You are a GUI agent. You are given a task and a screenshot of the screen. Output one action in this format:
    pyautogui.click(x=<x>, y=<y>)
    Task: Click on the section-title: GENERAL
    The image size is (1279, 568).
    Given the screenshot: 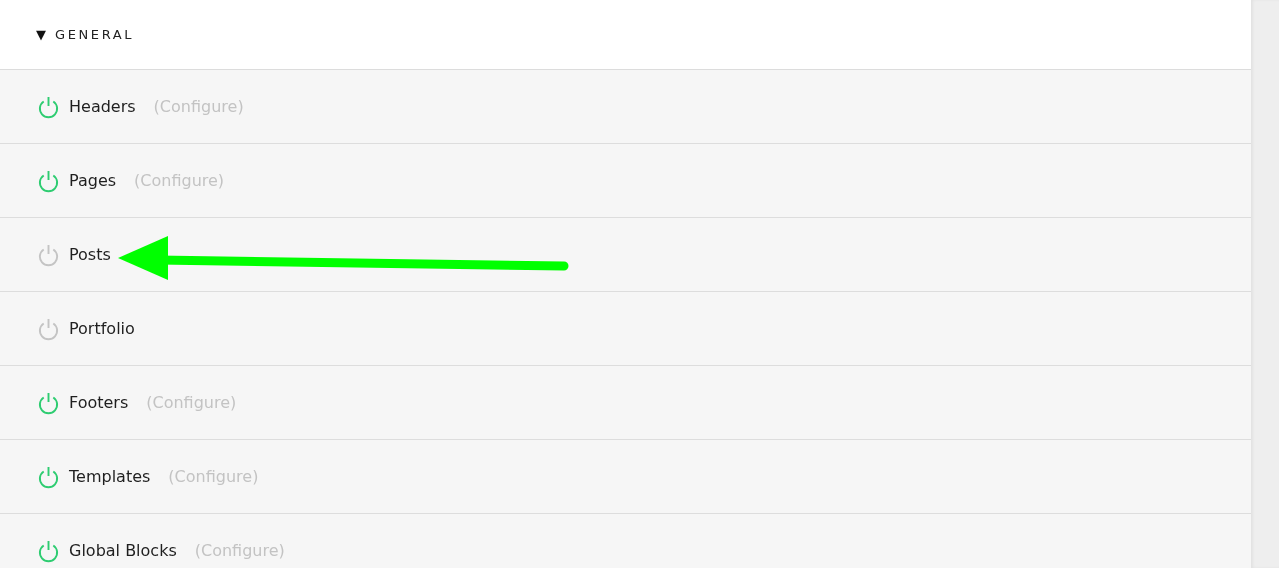 What is the action you would take?
    pyautogui.click(x=95, y=34)
    